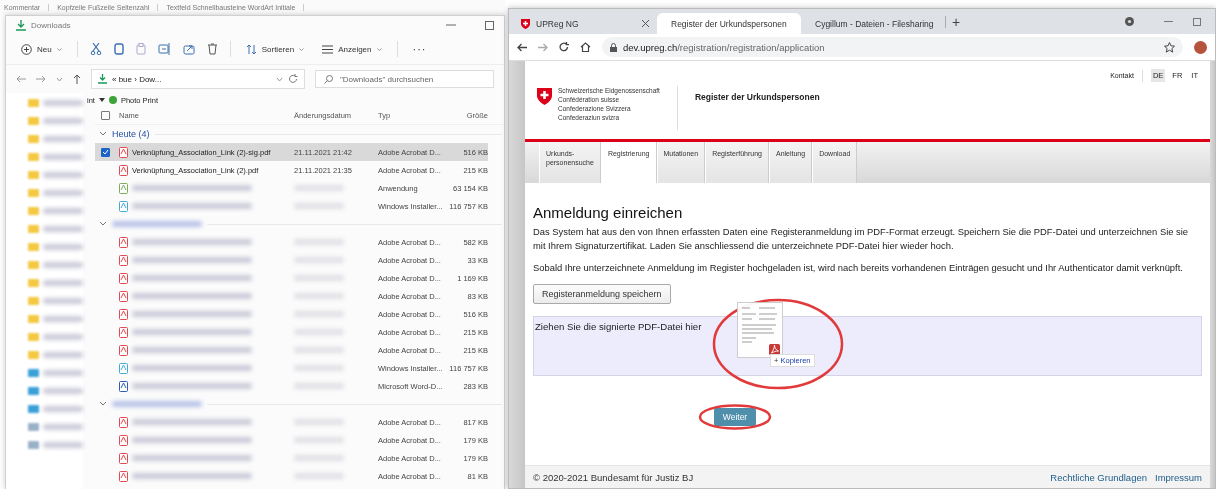 This screenshot has height=489, width=1216. Describe the element at coordinates (105, 152) in the screenshot. I see `checkbox` at that location.